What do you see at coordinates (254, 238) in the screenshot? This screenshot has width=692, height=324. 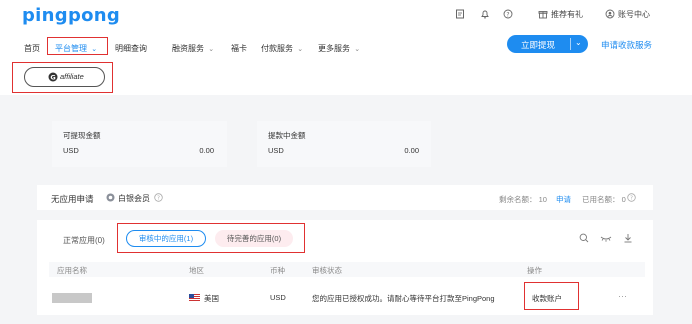 I see `tab-pending-apps: 待完善的应用(0)` at bounding box center [254, 238].